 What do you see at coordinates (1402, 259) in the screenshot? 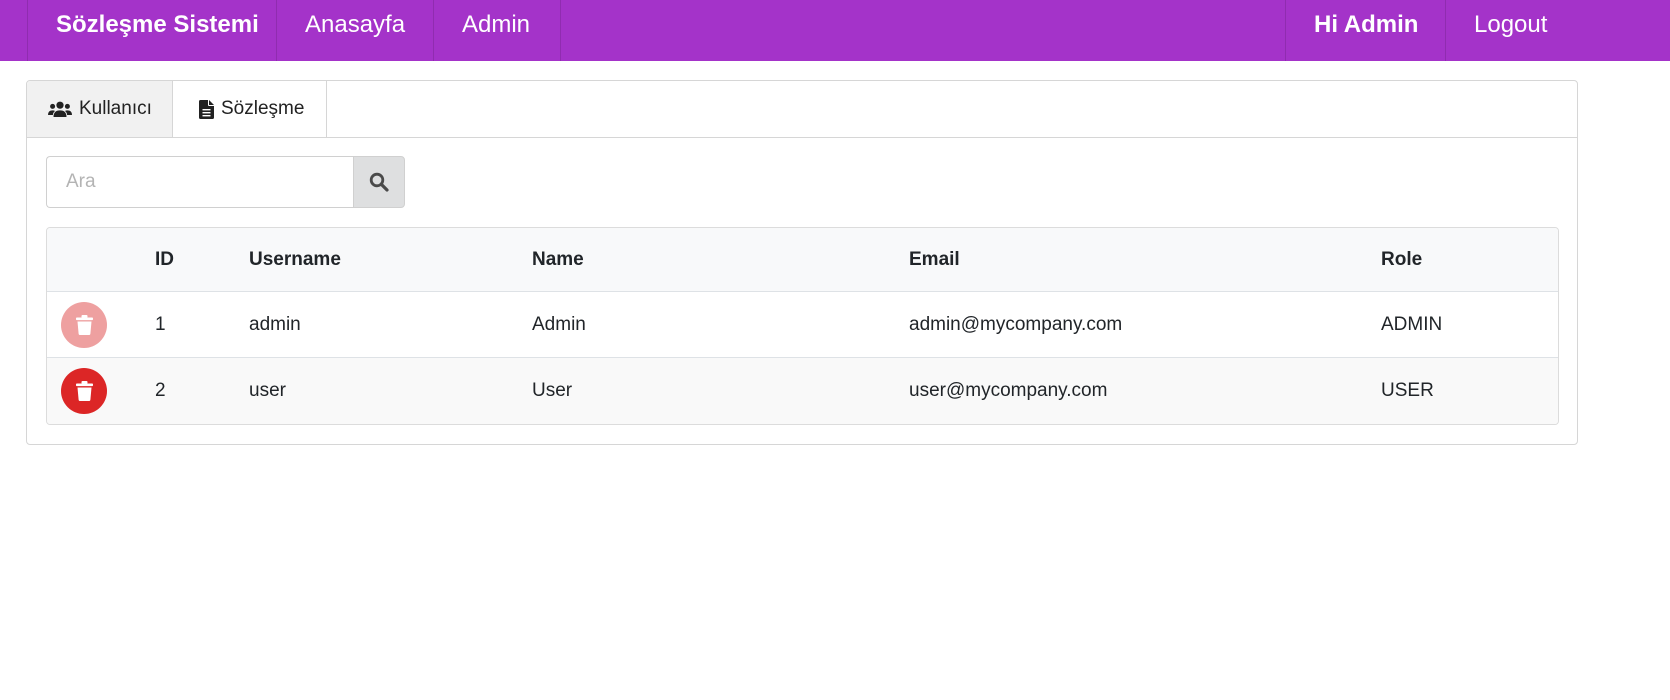
I see `header-role: Role` at bounding box center [1402, 259].